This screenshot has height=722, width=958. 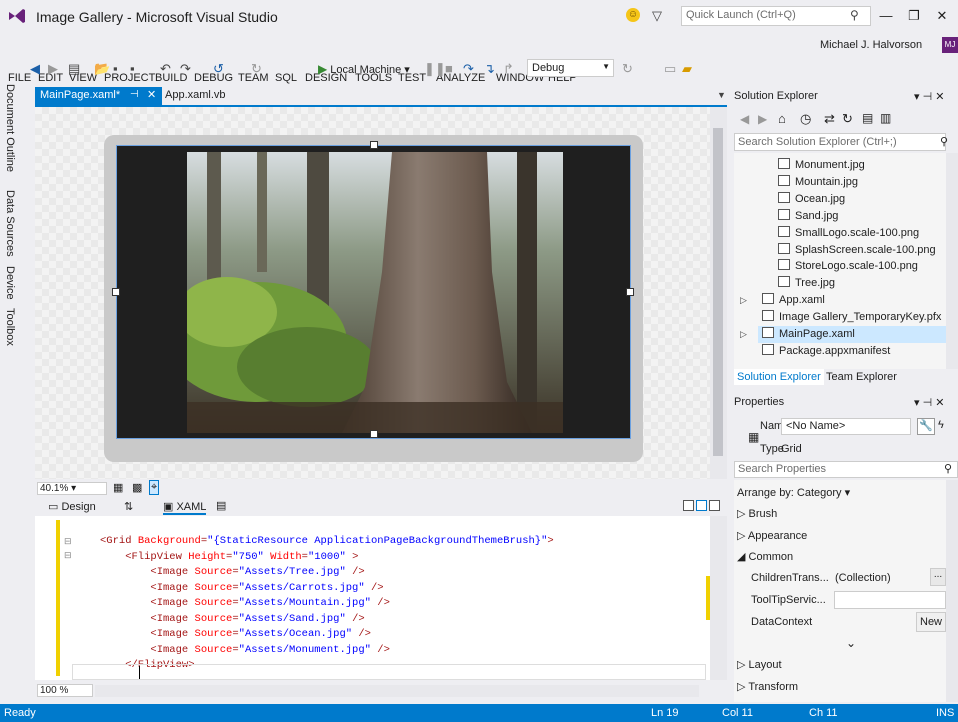 I want to click on tab-mainpage-xaml: MainPage.xaml*, so click(x=98, y=96).